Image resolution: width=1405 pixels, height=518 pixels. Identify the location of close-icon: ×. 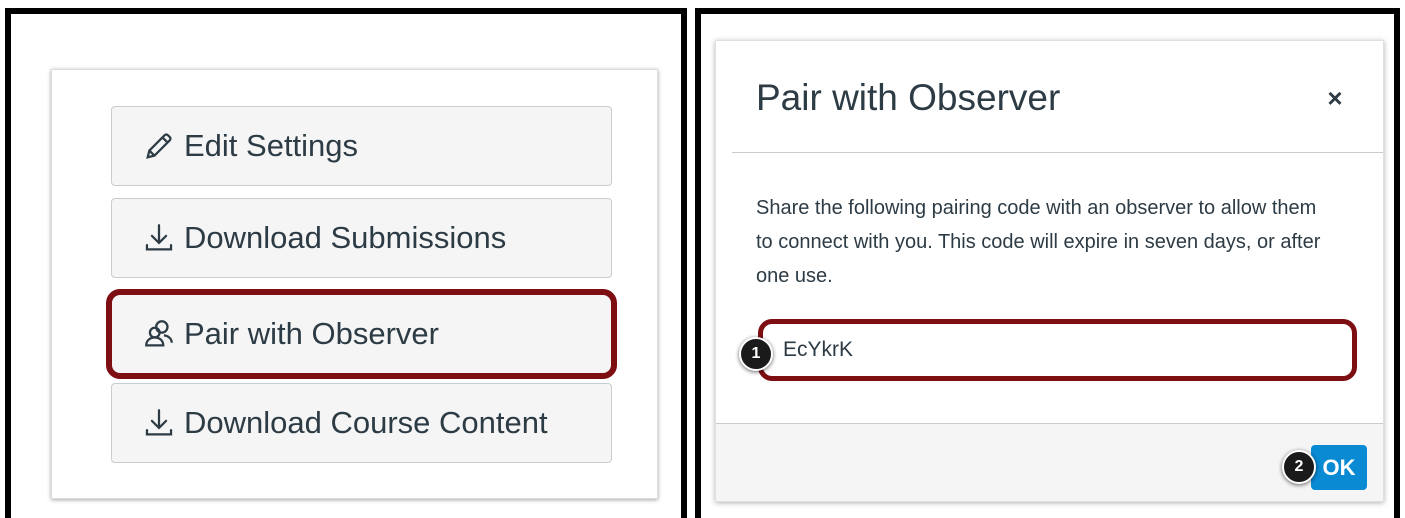
(1335, 98).